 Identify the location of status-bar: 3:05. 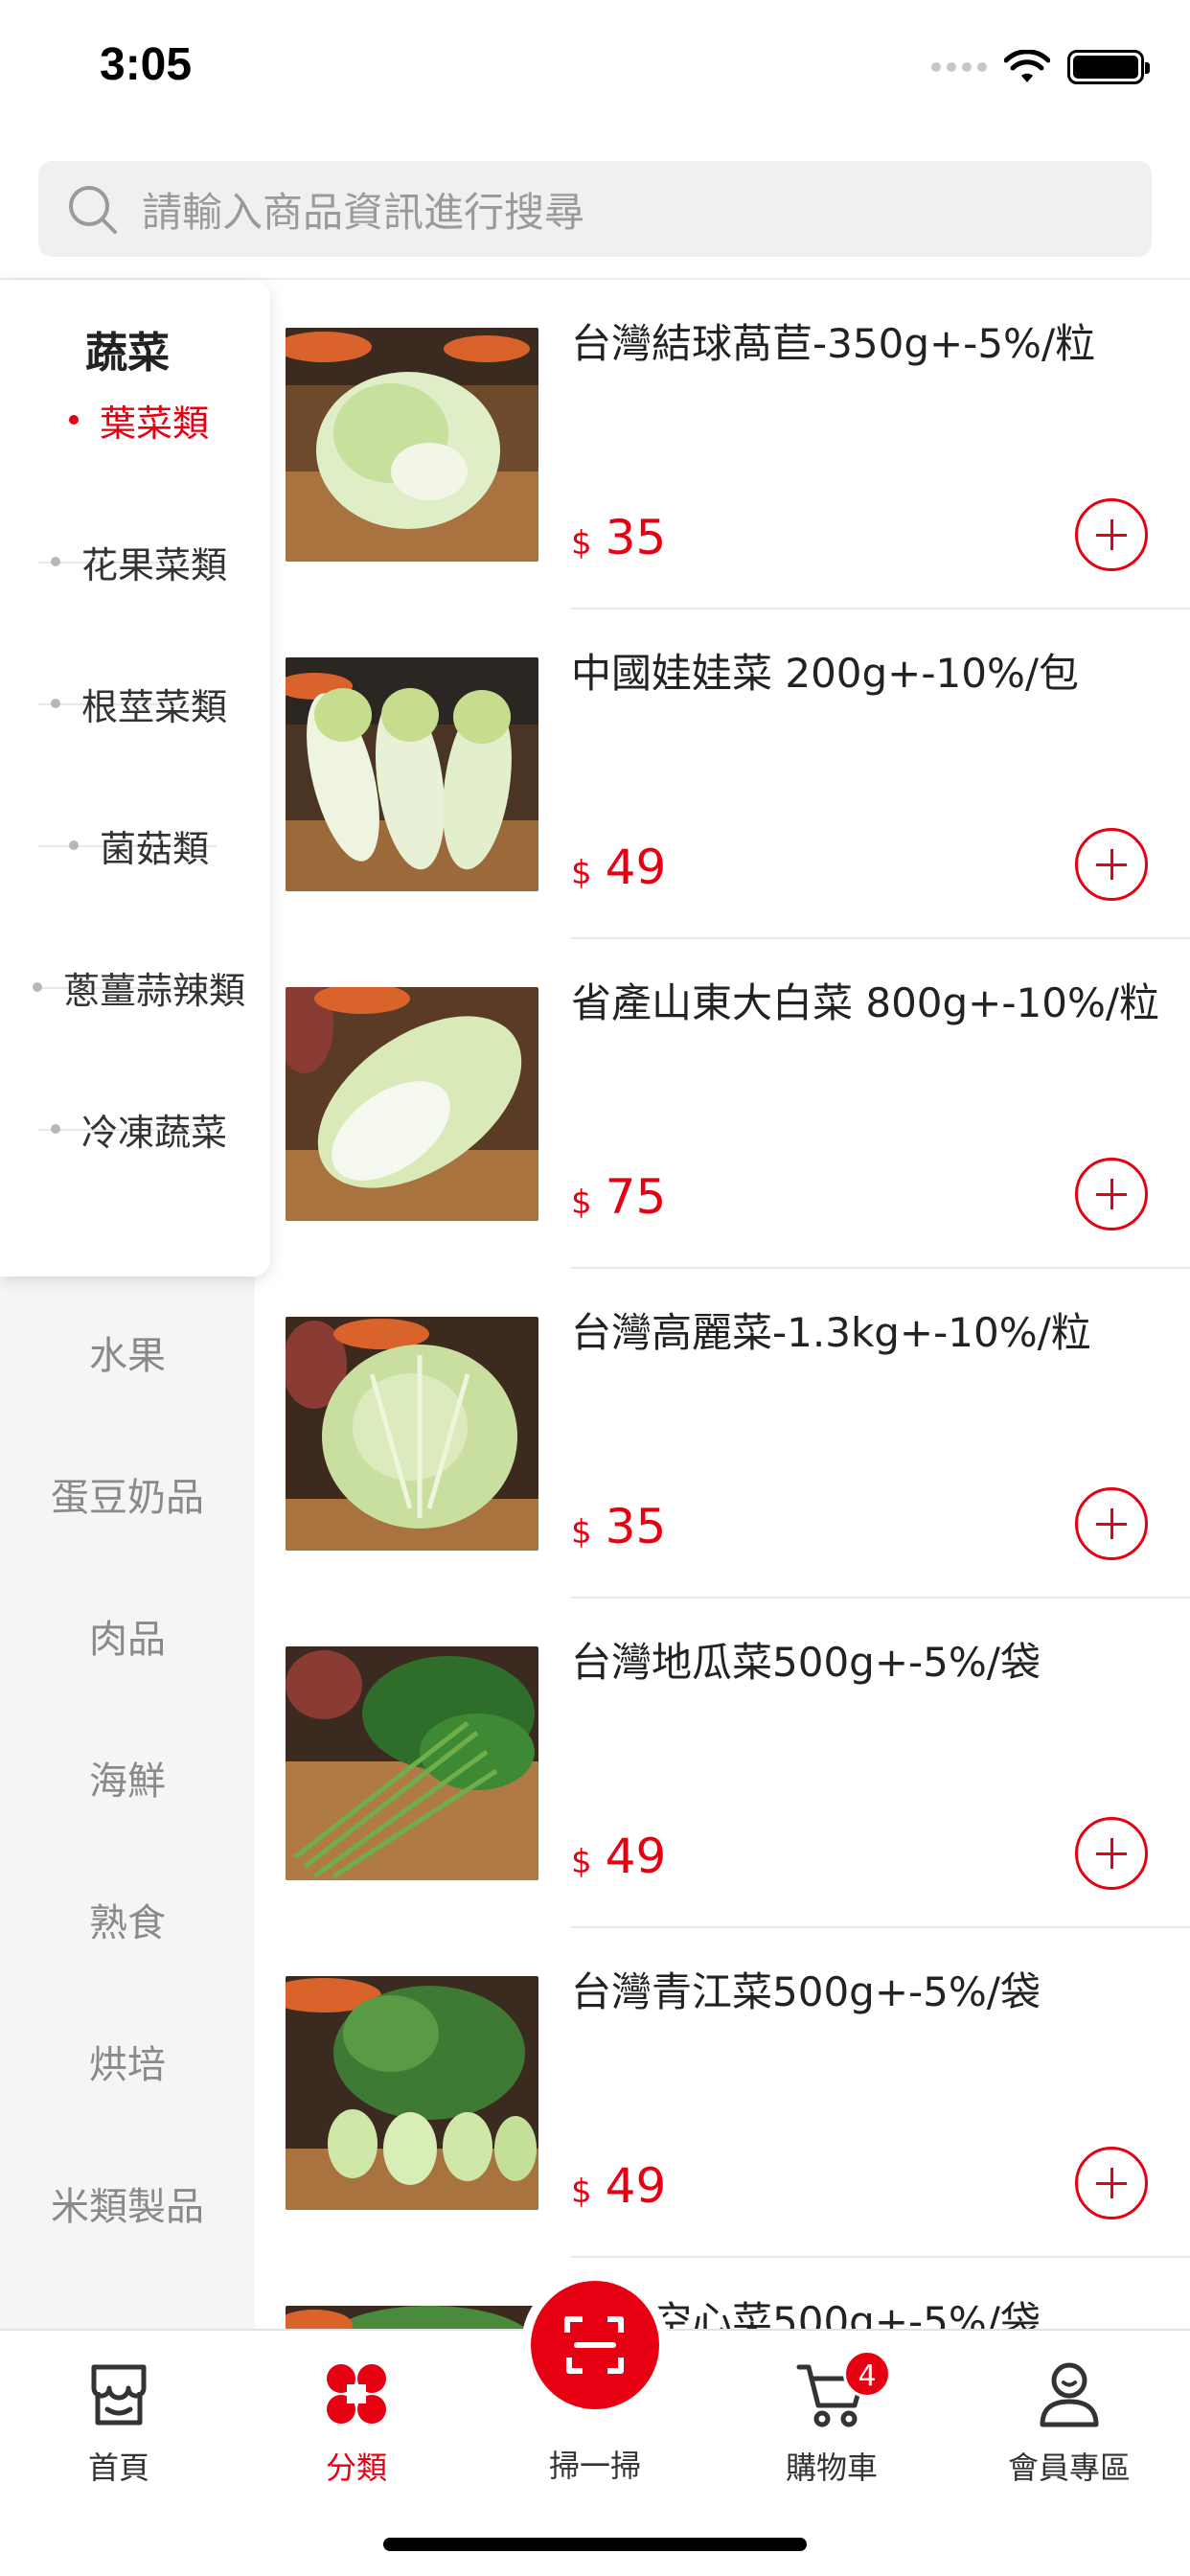
(595, 72).